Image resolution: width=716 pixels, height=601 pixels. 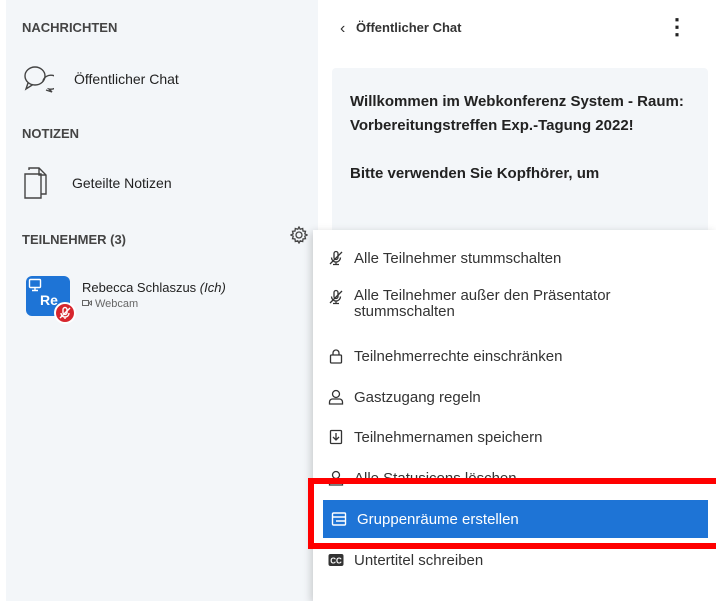 I want to click on cc-icon: CC, so click(x=336, y=560).